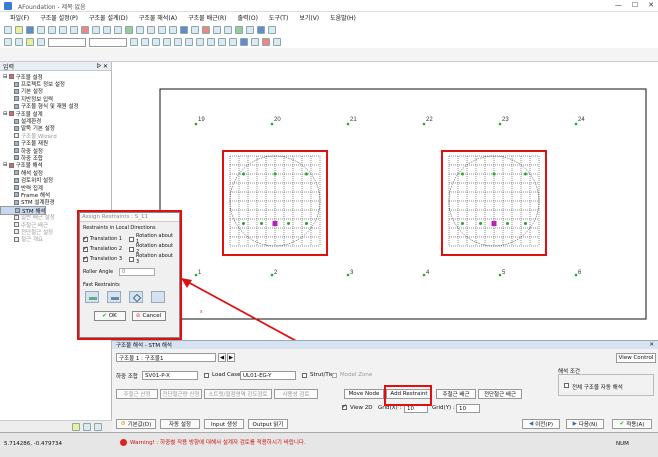 The width and height of the screenshot is (658, 457). I want to click on view-2d-checkbox, so click(344, 406).